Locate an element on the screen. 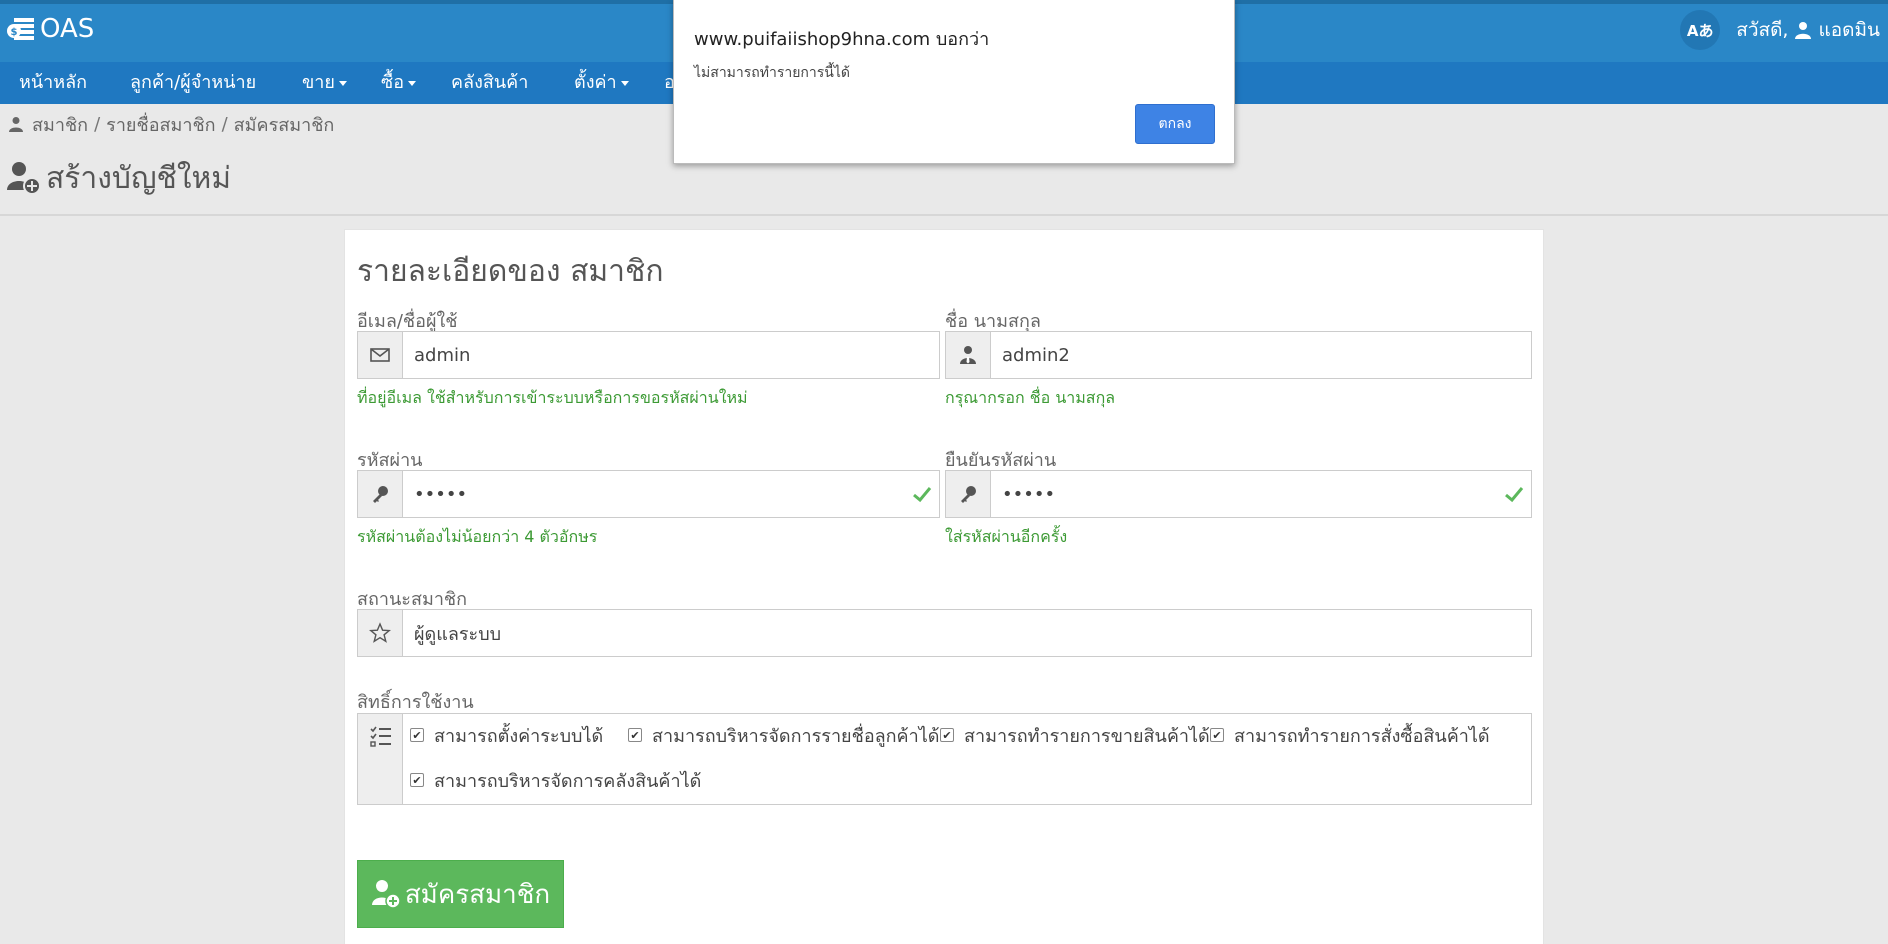 Image resolution: width=1888 pixels, height=944 pixels. confirm-password-field is located at coordinates (1238, 494).